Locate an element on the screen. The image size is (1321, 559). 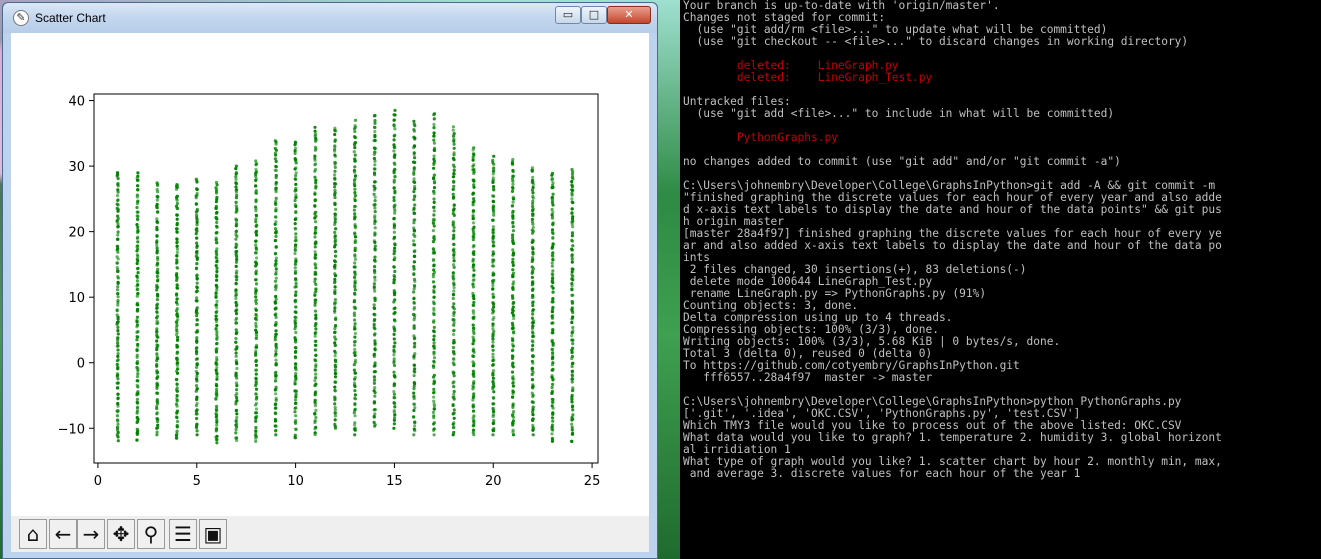
home-icon: ⌂ is located at coordinates (33, 534).